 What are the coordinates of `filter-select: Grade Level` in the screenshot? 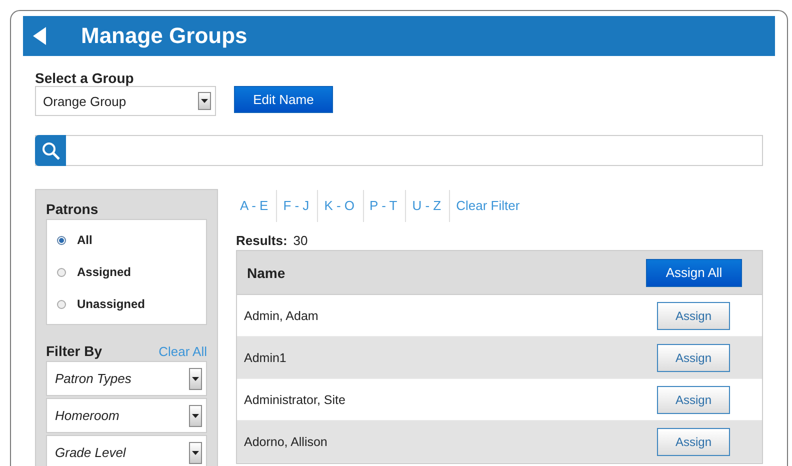 It's located at (126, 450).